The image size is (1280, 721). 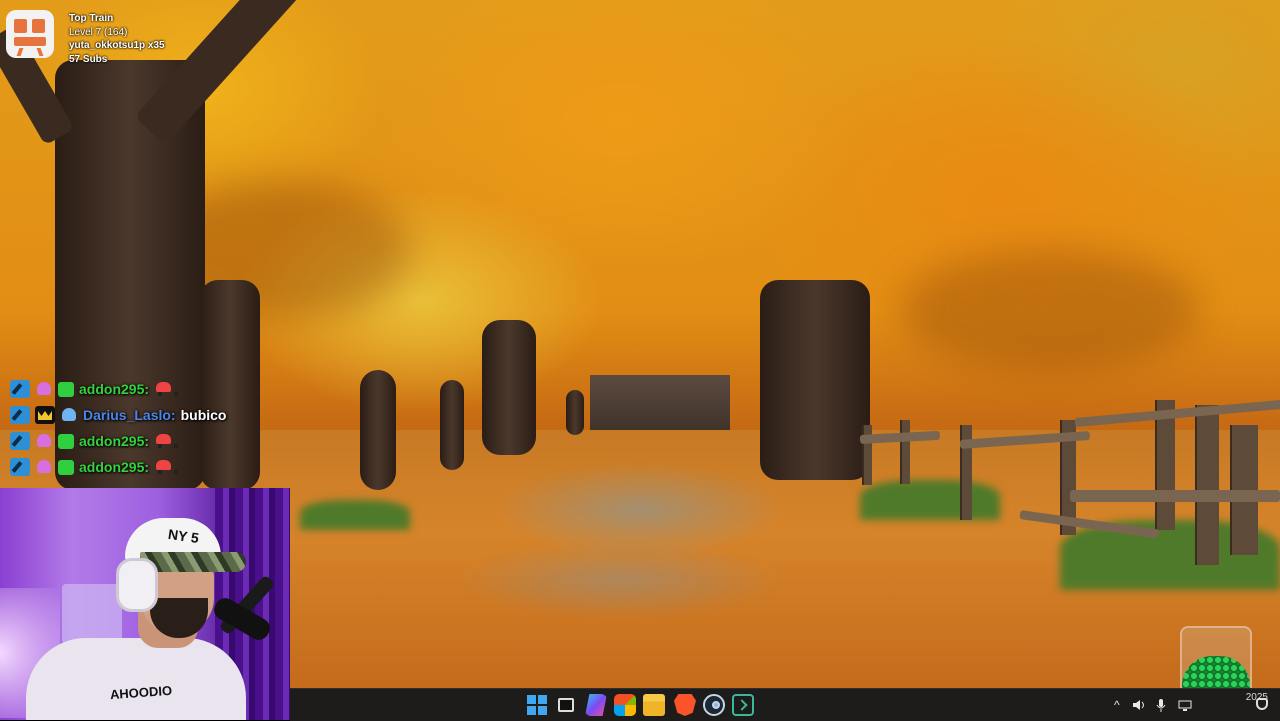 What do you see at coordinates (714, 705) in the screenshot?
I see `steam-icon` at bounding box center [714, 705].